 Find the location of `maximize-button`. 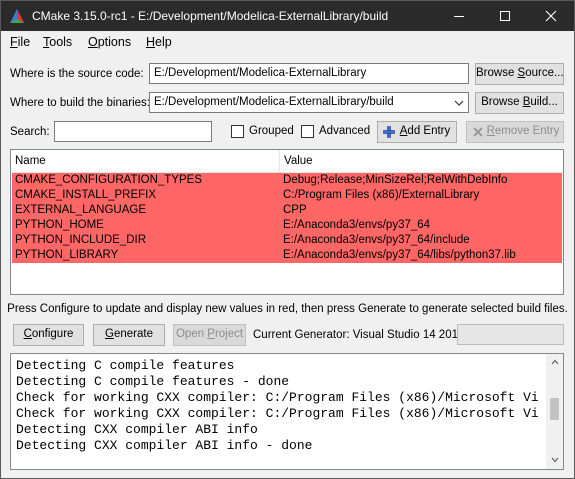

maximize-button is located at coordinates (505, 16).